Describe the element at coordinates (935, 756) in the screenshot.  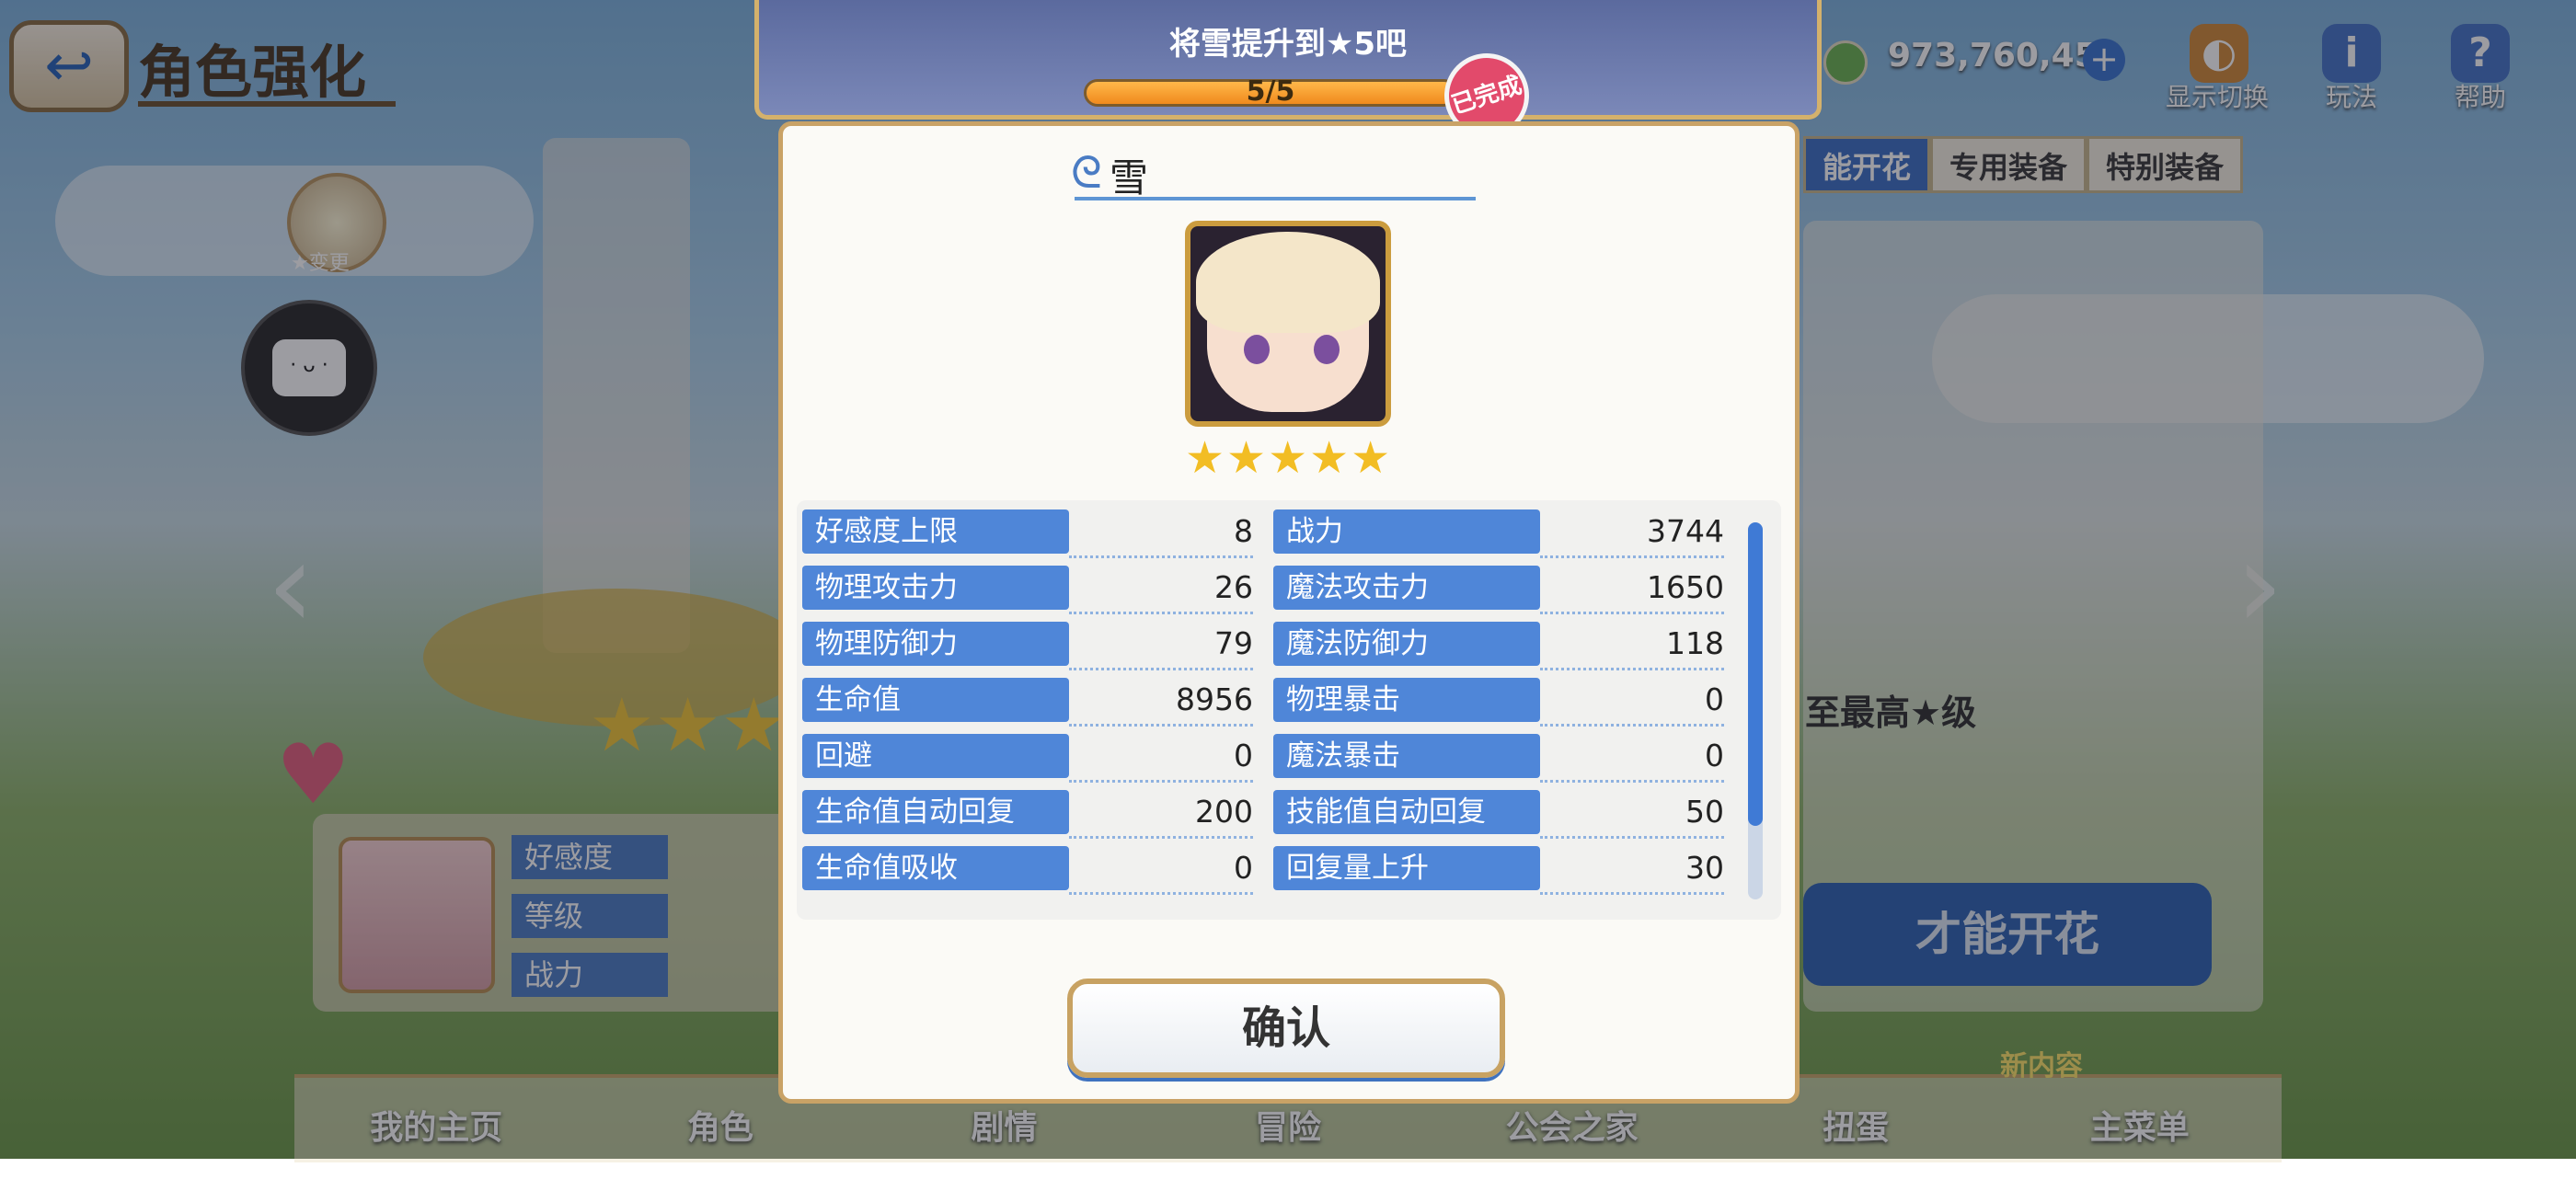
I see `stat-label: 回避` at that location.